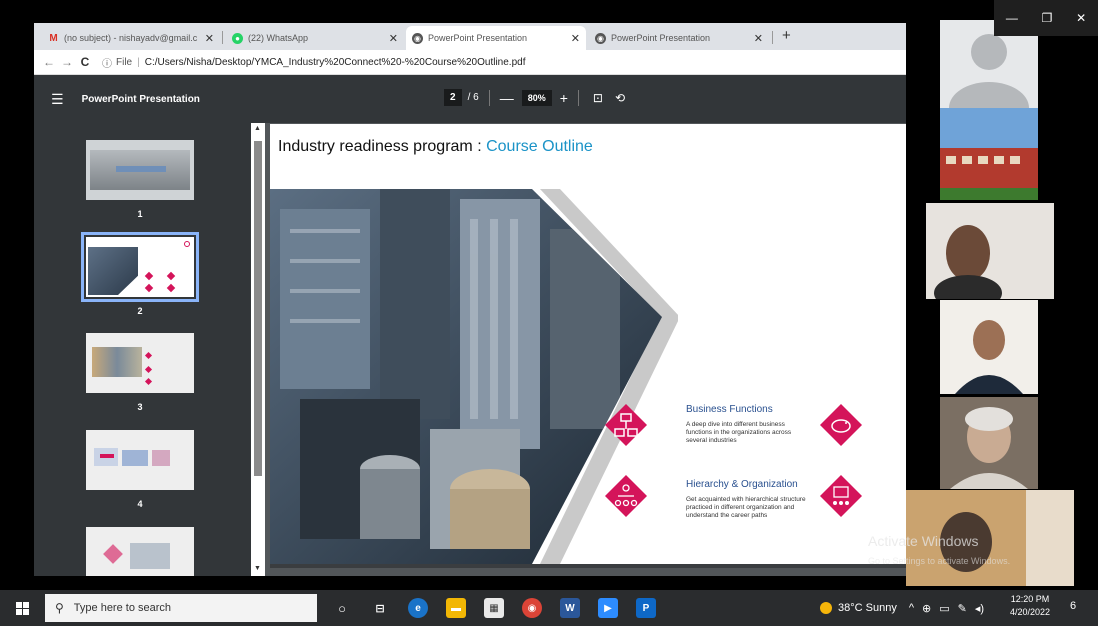  Describe the element at coordinates (926, 608) in the screenshot. I see `network-icon: ⊕` at that location.